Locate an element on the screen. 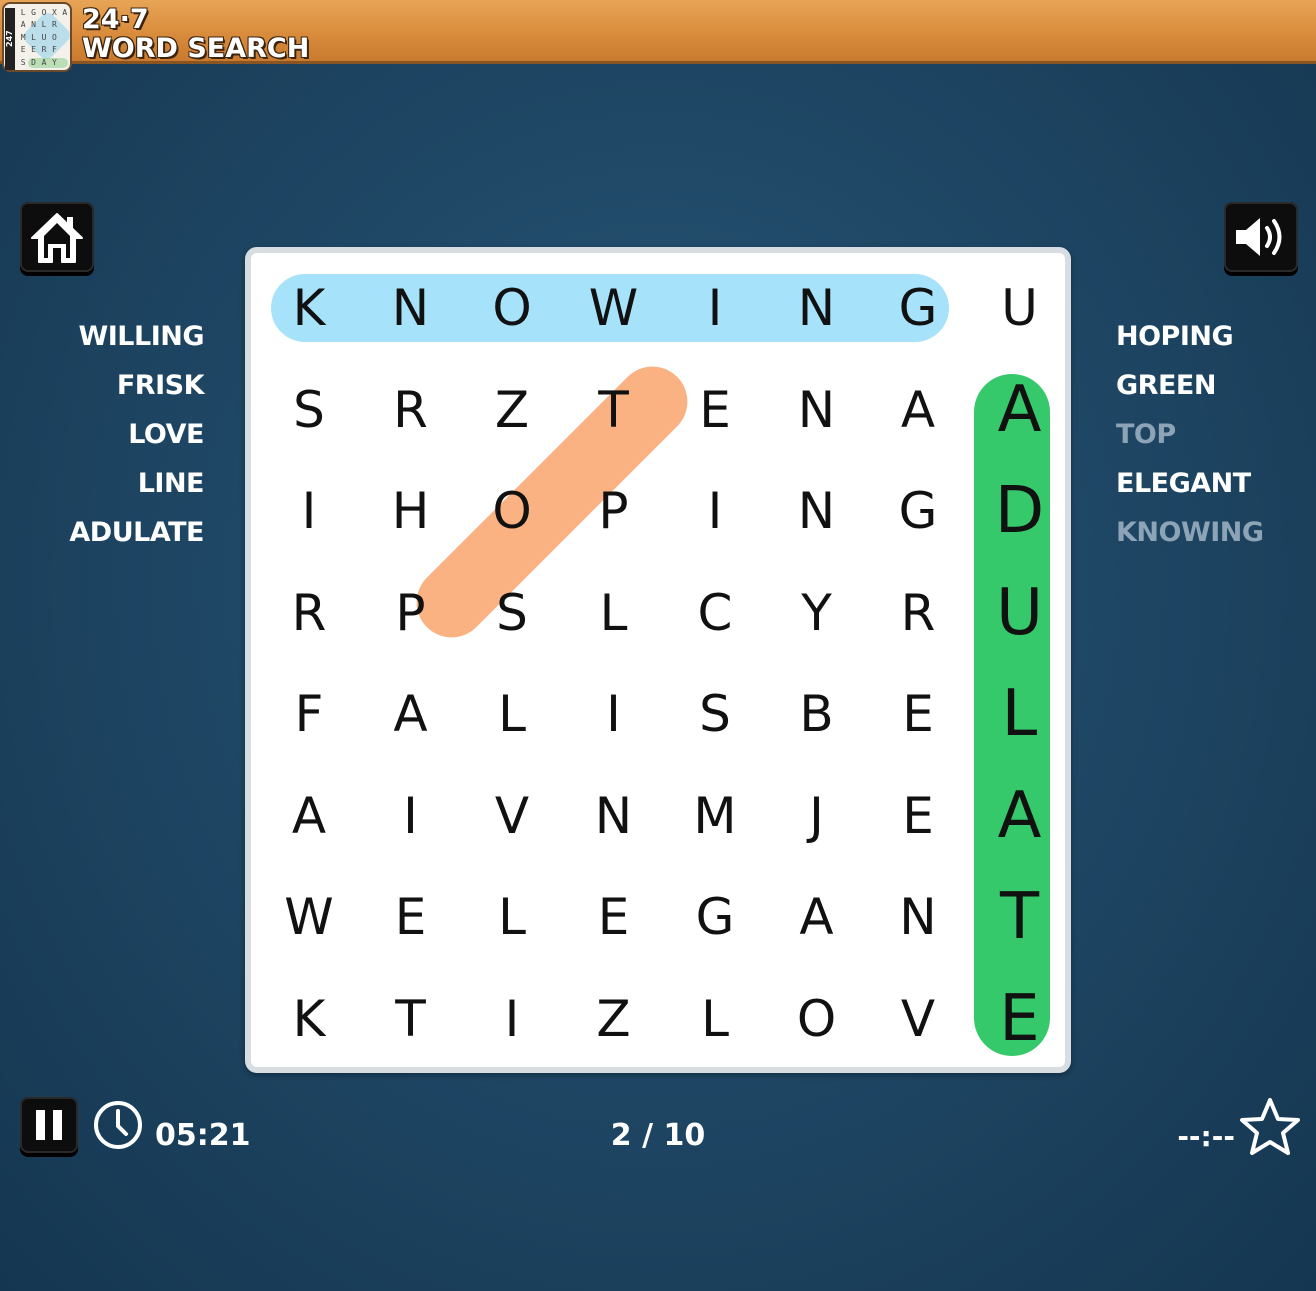 Image resolution: width=1316 pixels, height=1291 pixels. pause-icon is located at coordinates (49, 1125).